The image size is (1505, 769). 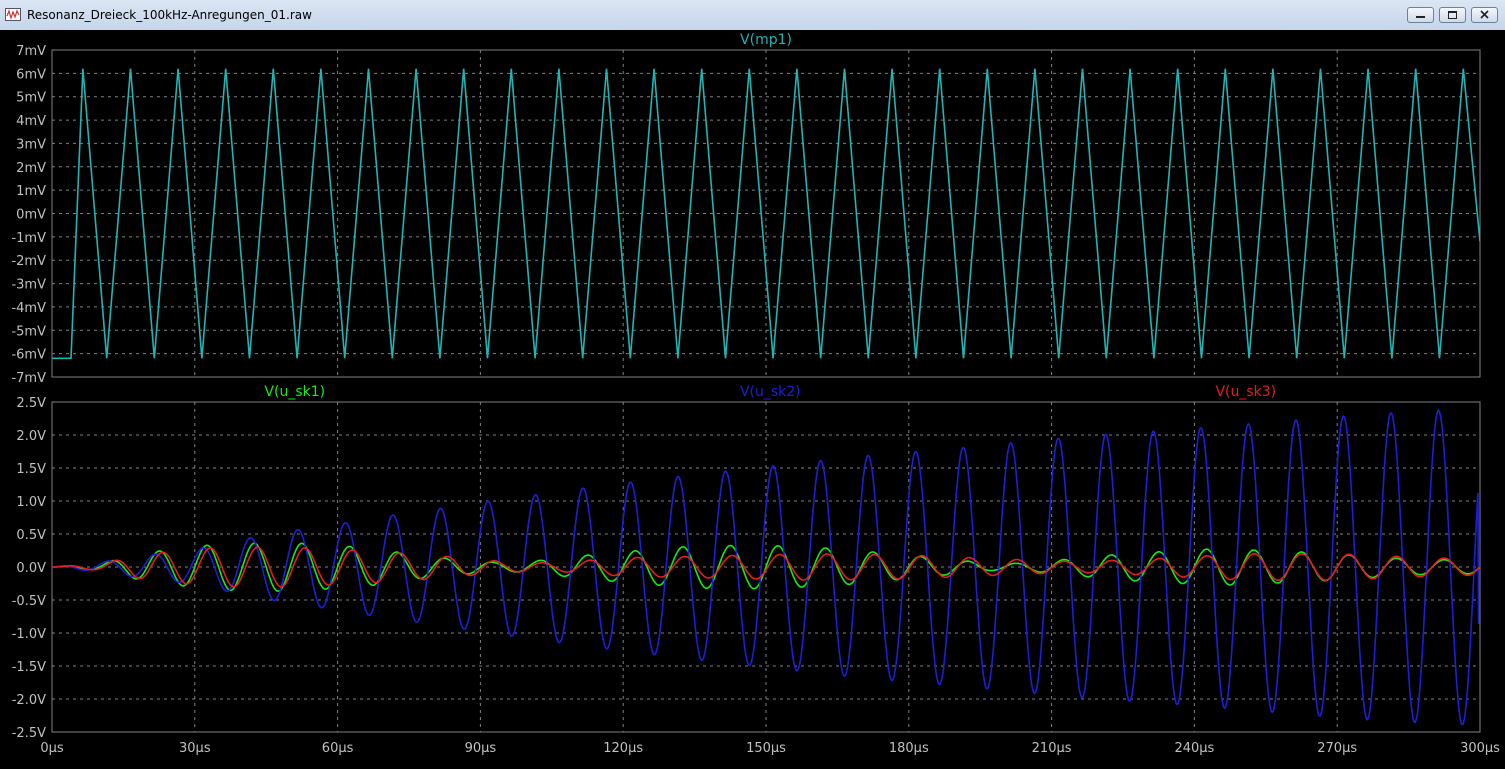 What do you see at coordinates (31, 191) in the screenshot?
I see `y-tick-label: 1mV` at bounding box center [31, 191].